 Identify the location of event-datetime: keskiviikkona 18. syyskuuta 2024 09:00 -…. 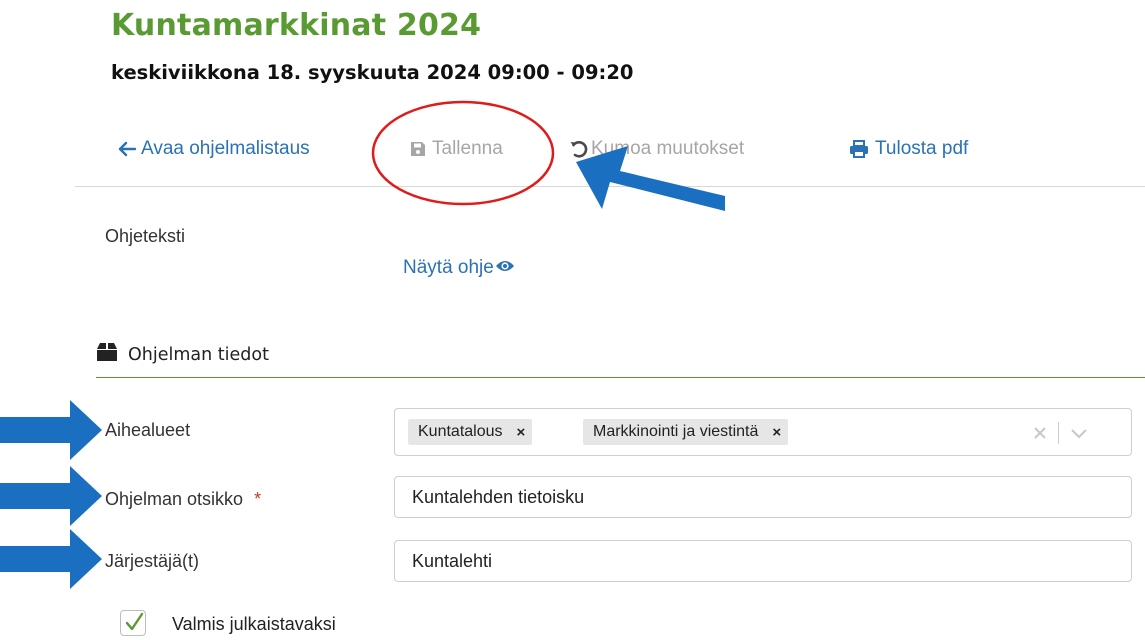
(372, 72).